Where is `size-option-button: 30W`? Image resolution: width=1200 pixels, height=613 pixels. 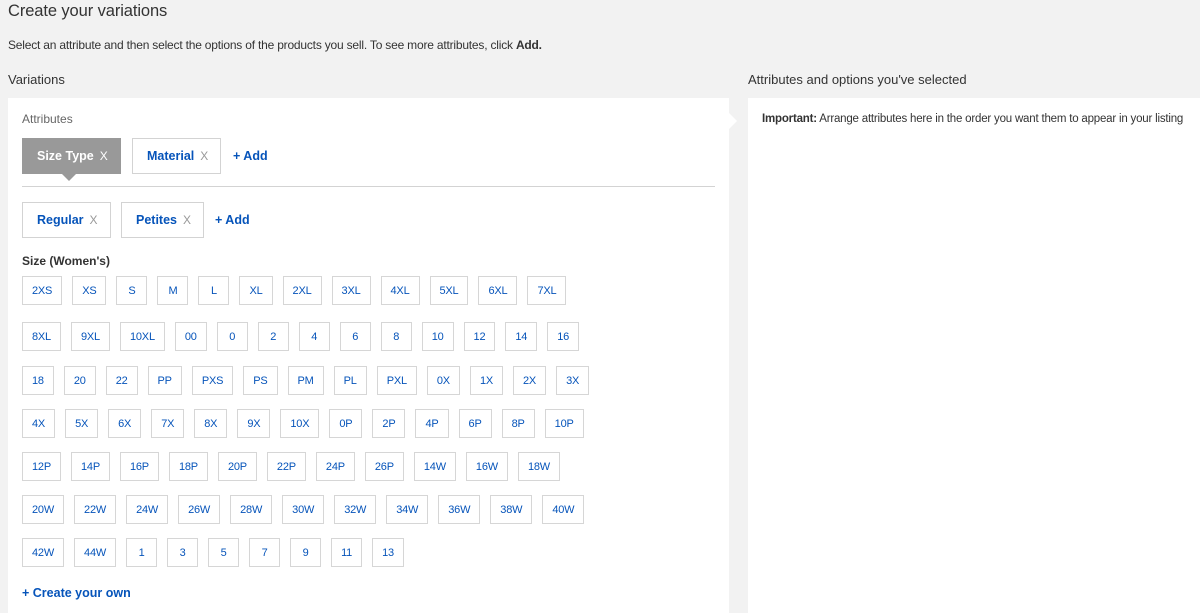
size-option-button: 30W is located at coordinates (303, 509).